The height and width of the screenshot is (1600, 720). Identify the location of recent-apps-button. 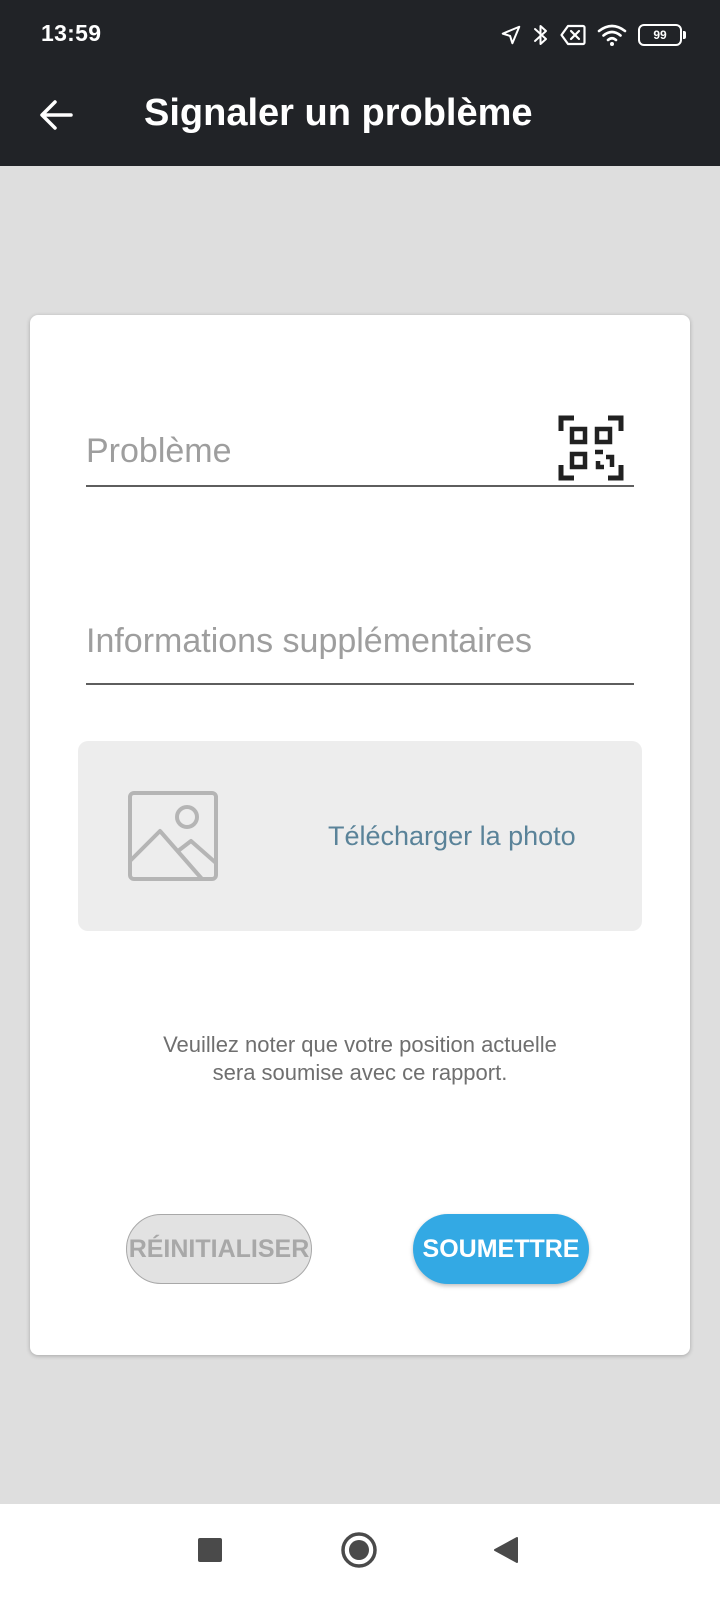
(210, 1552).